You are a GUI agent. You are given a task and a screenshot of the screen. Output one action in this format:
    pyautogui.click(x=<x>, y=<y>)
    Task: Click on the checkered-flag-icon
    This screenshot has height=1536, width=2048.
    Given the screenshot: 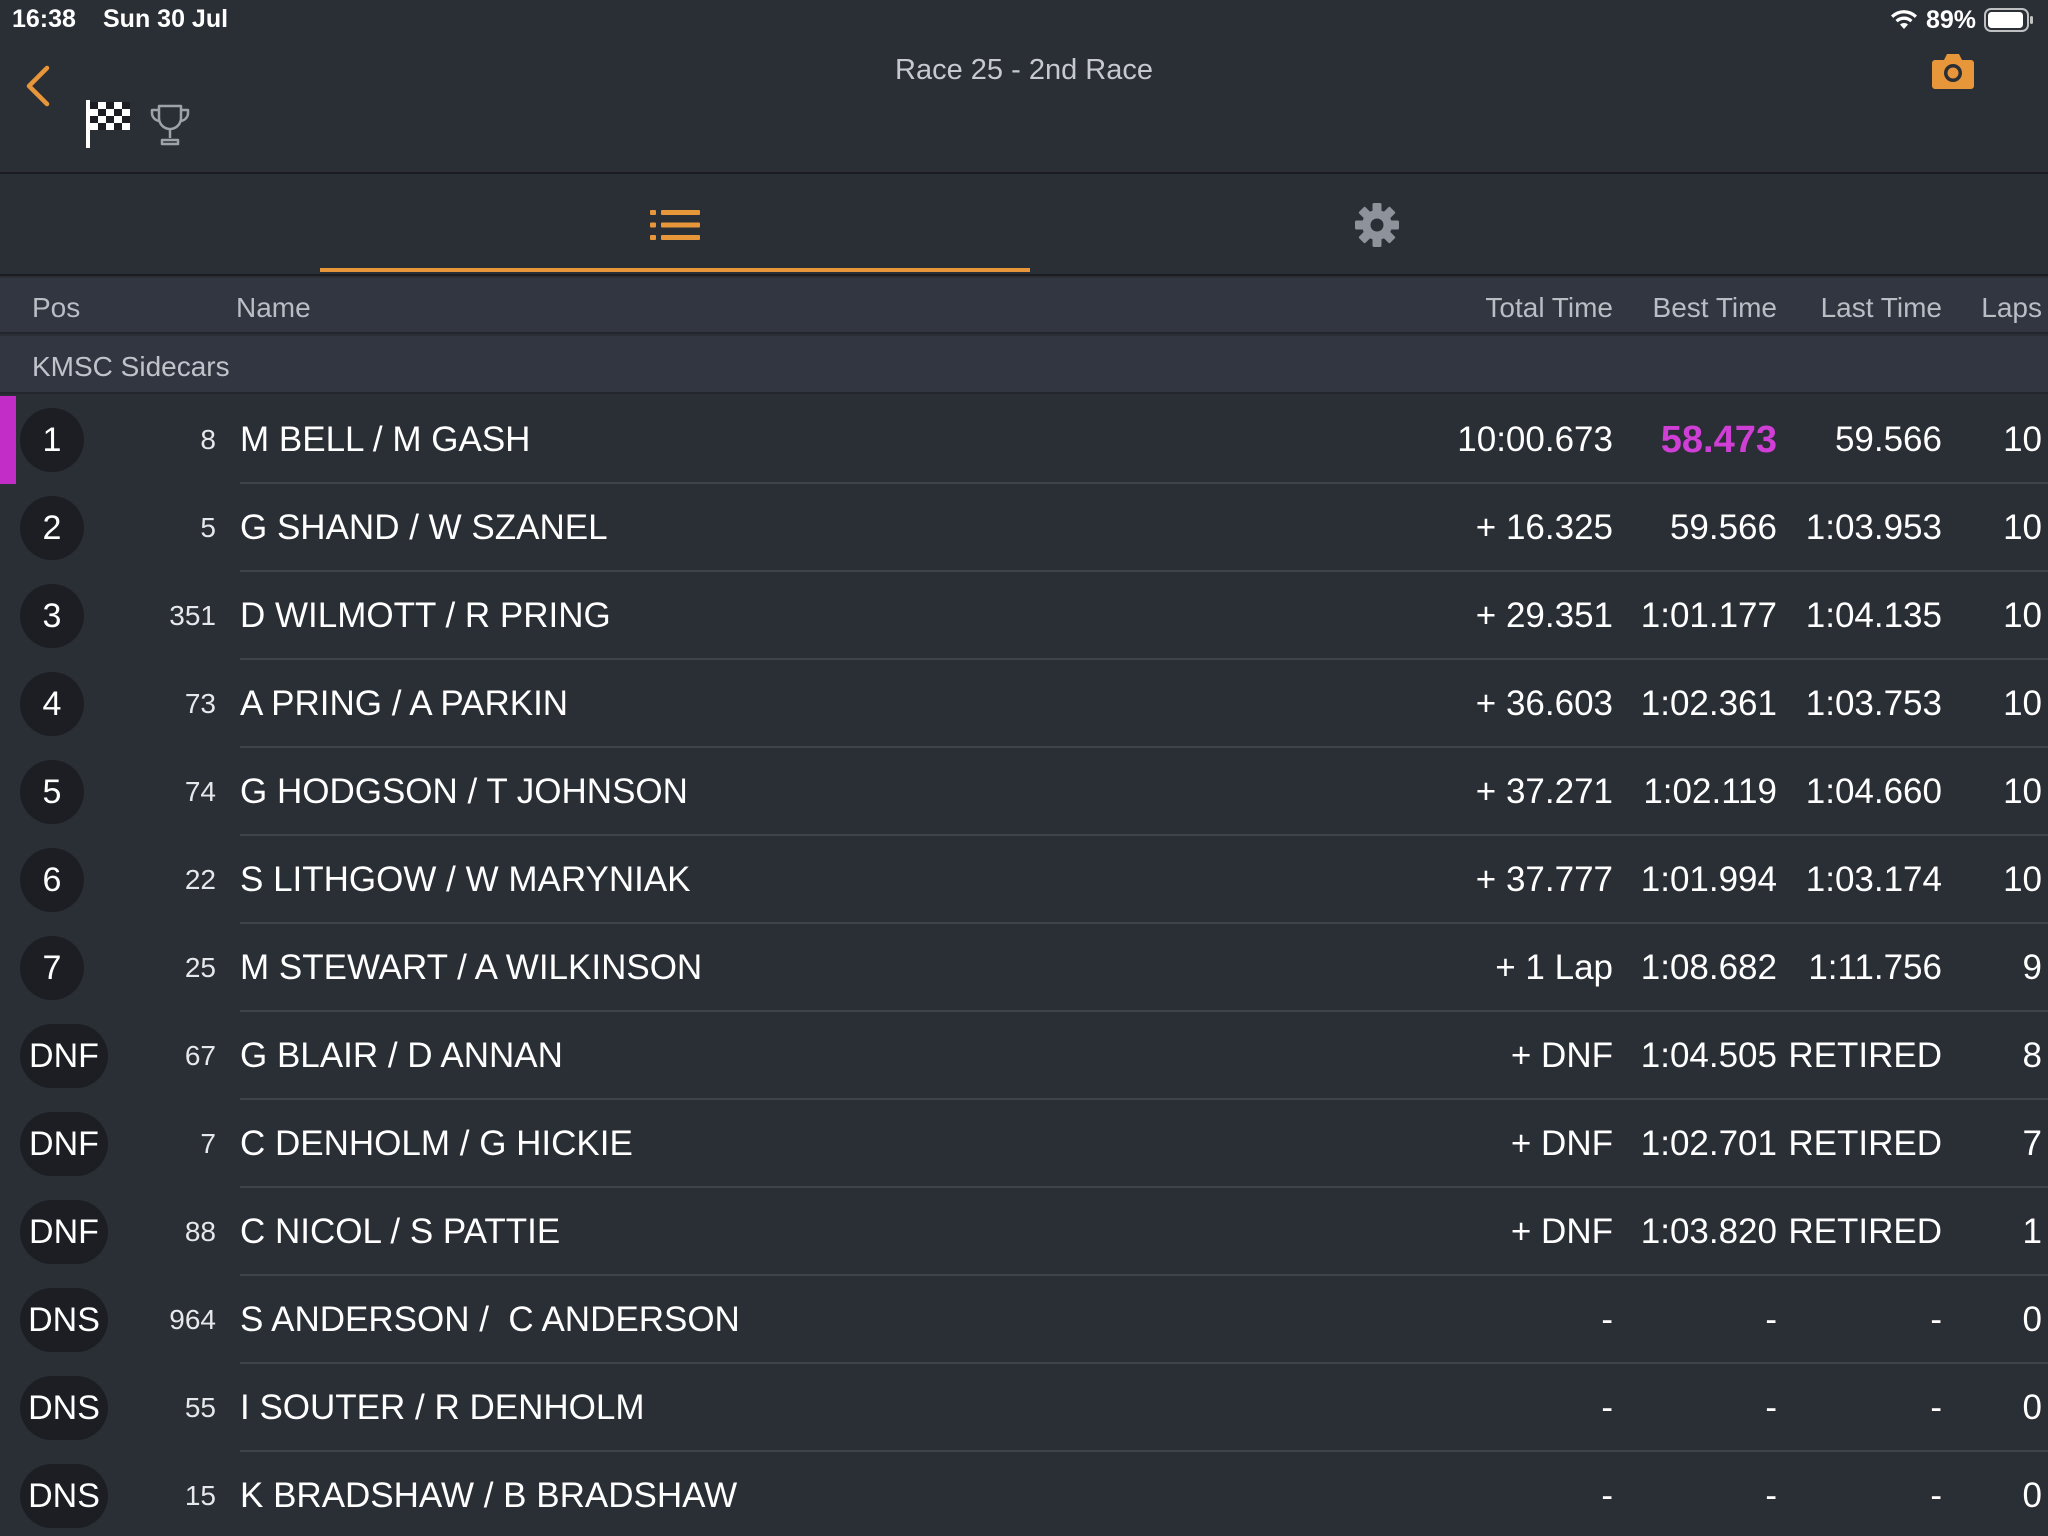 What is the action you would take?
    pyautogui.click(x=108, y=124)
    